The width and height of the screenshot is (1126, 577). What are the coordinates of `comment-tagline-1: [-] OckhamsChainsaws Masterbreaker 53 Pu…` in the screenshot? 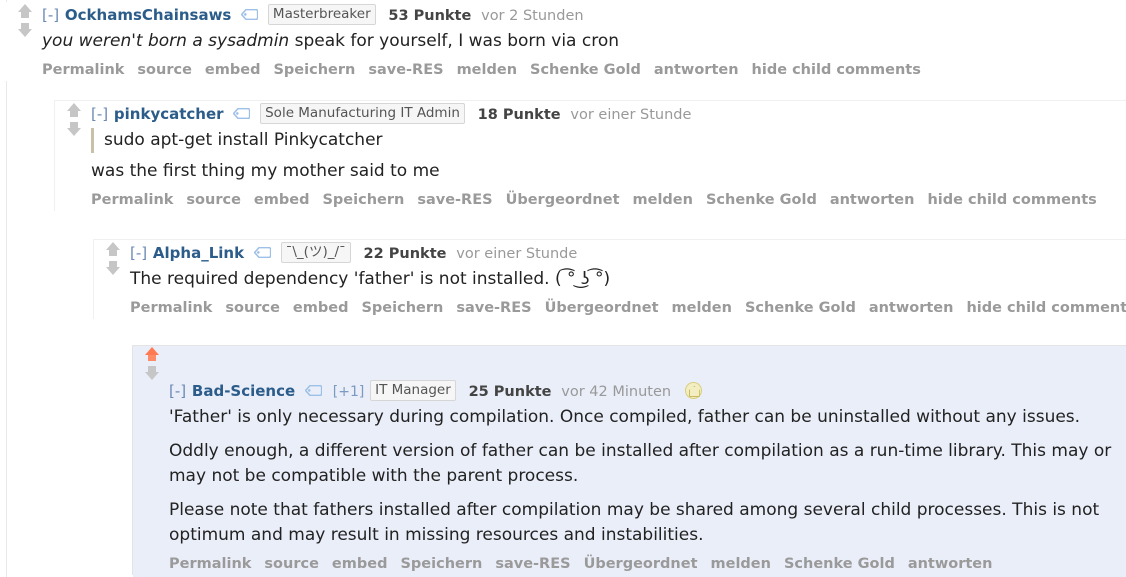 It's located at (584, 14).